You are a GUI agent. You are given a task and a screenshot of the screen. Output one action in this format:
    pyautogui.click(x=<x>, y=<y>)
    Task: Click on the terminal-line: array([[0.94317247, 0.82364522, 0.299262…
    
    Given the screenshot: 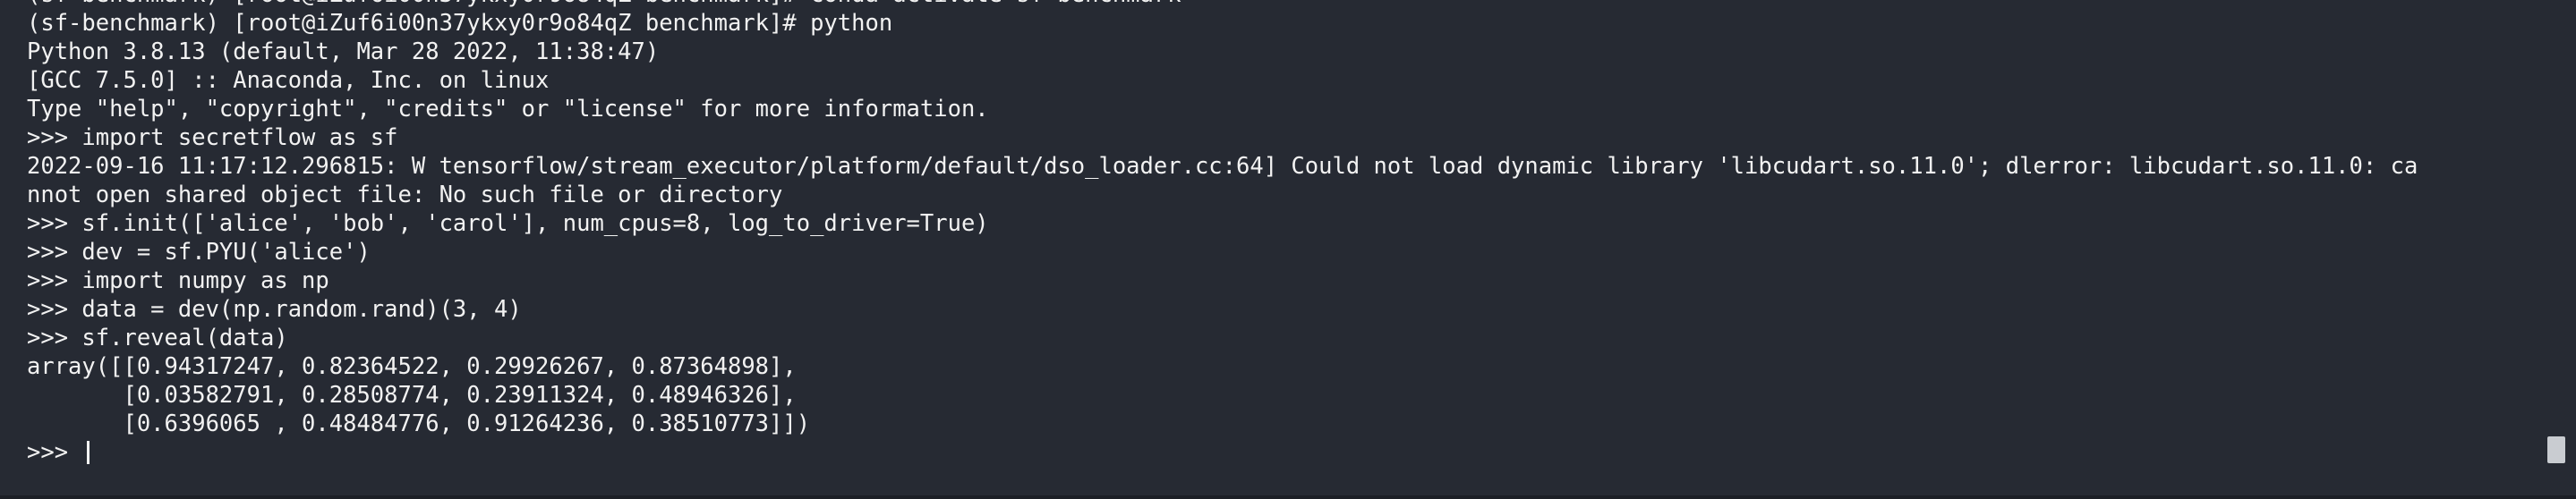 What is the action you would take?
    pyautogui.click(x=412, y=366)
    